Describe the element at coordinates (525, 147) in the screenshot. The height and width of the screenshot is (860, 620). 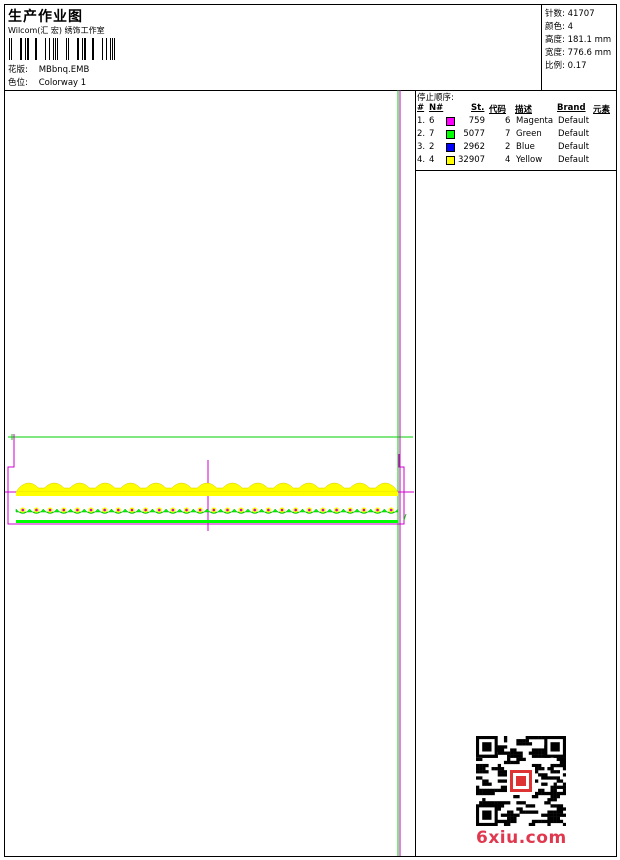
I see `row-desc: Blue` at that location.